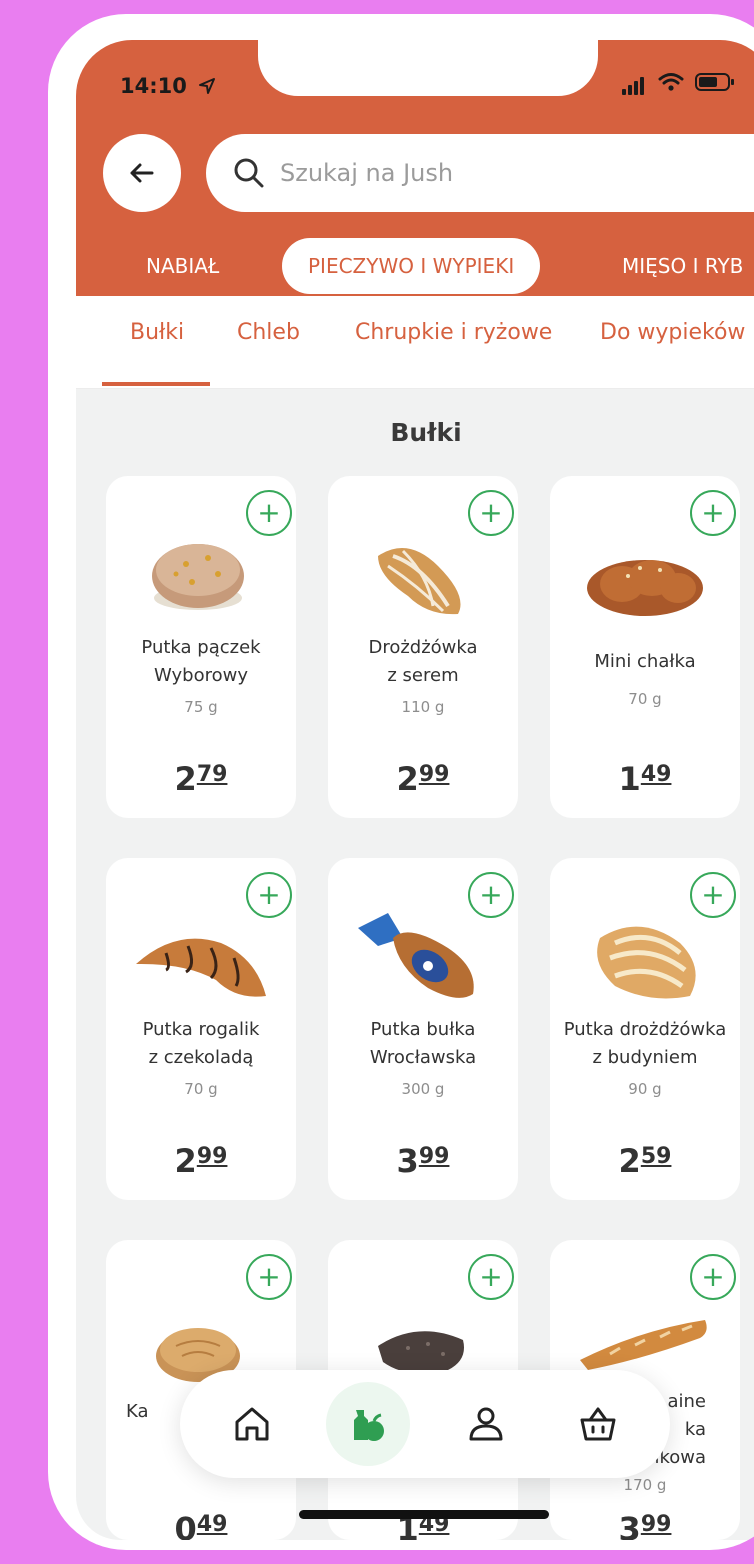  I want to click on product-name-line: z czekoladą, so click(201, 1057).